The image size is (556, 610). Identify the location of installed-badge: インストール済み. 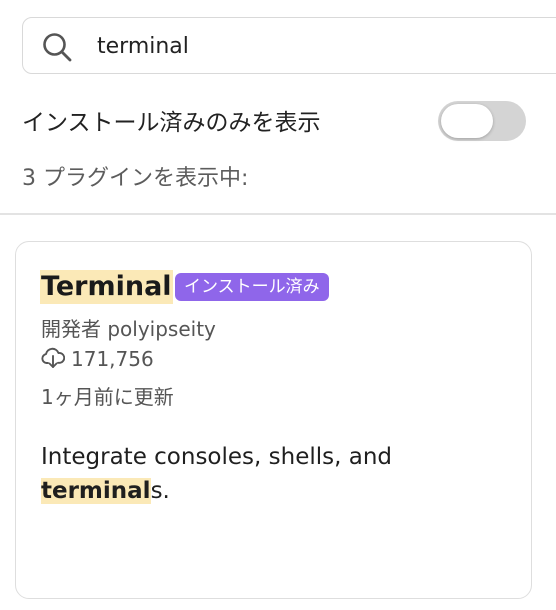
(252, 287).